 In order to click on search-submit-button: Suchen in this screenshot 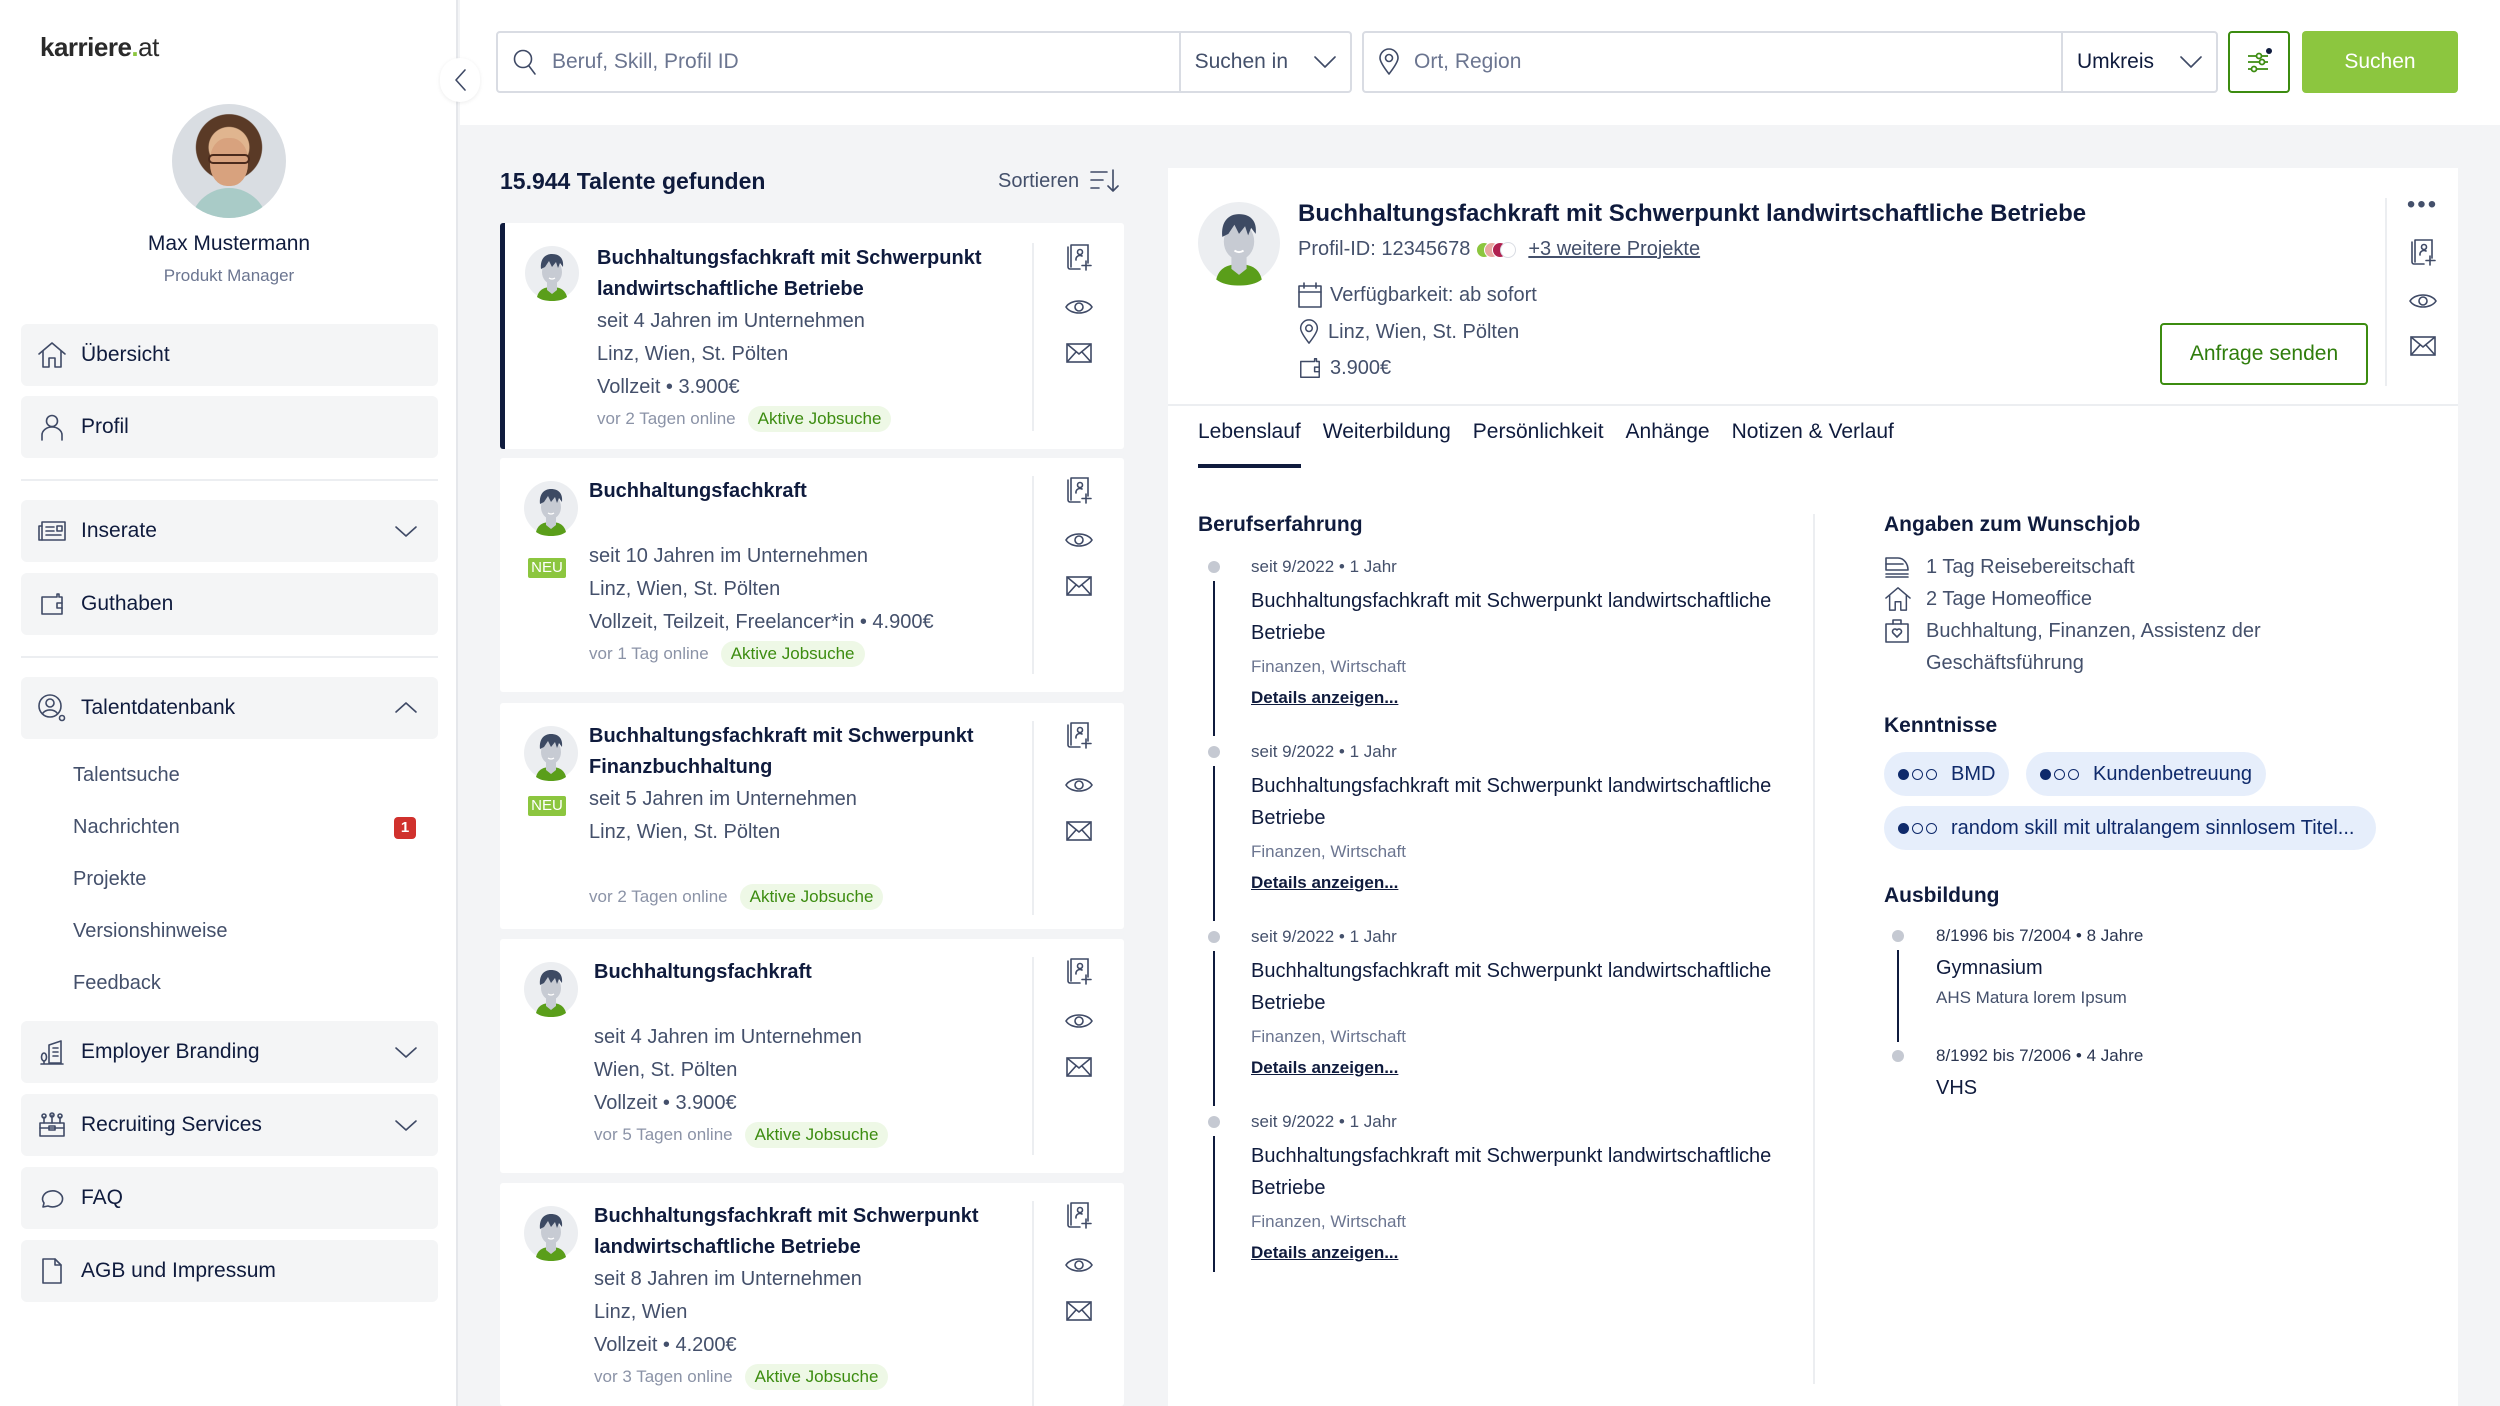, I will do `click(2380, 62)`.